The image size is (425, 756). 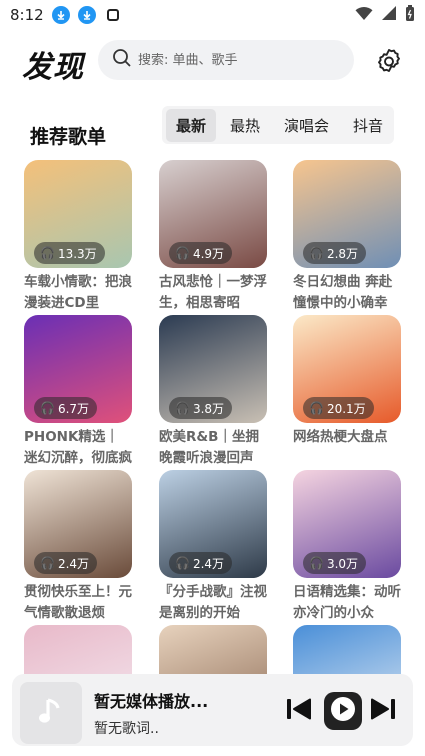 I want to click on play-count: 4.9万, so click(x=208, y=253).